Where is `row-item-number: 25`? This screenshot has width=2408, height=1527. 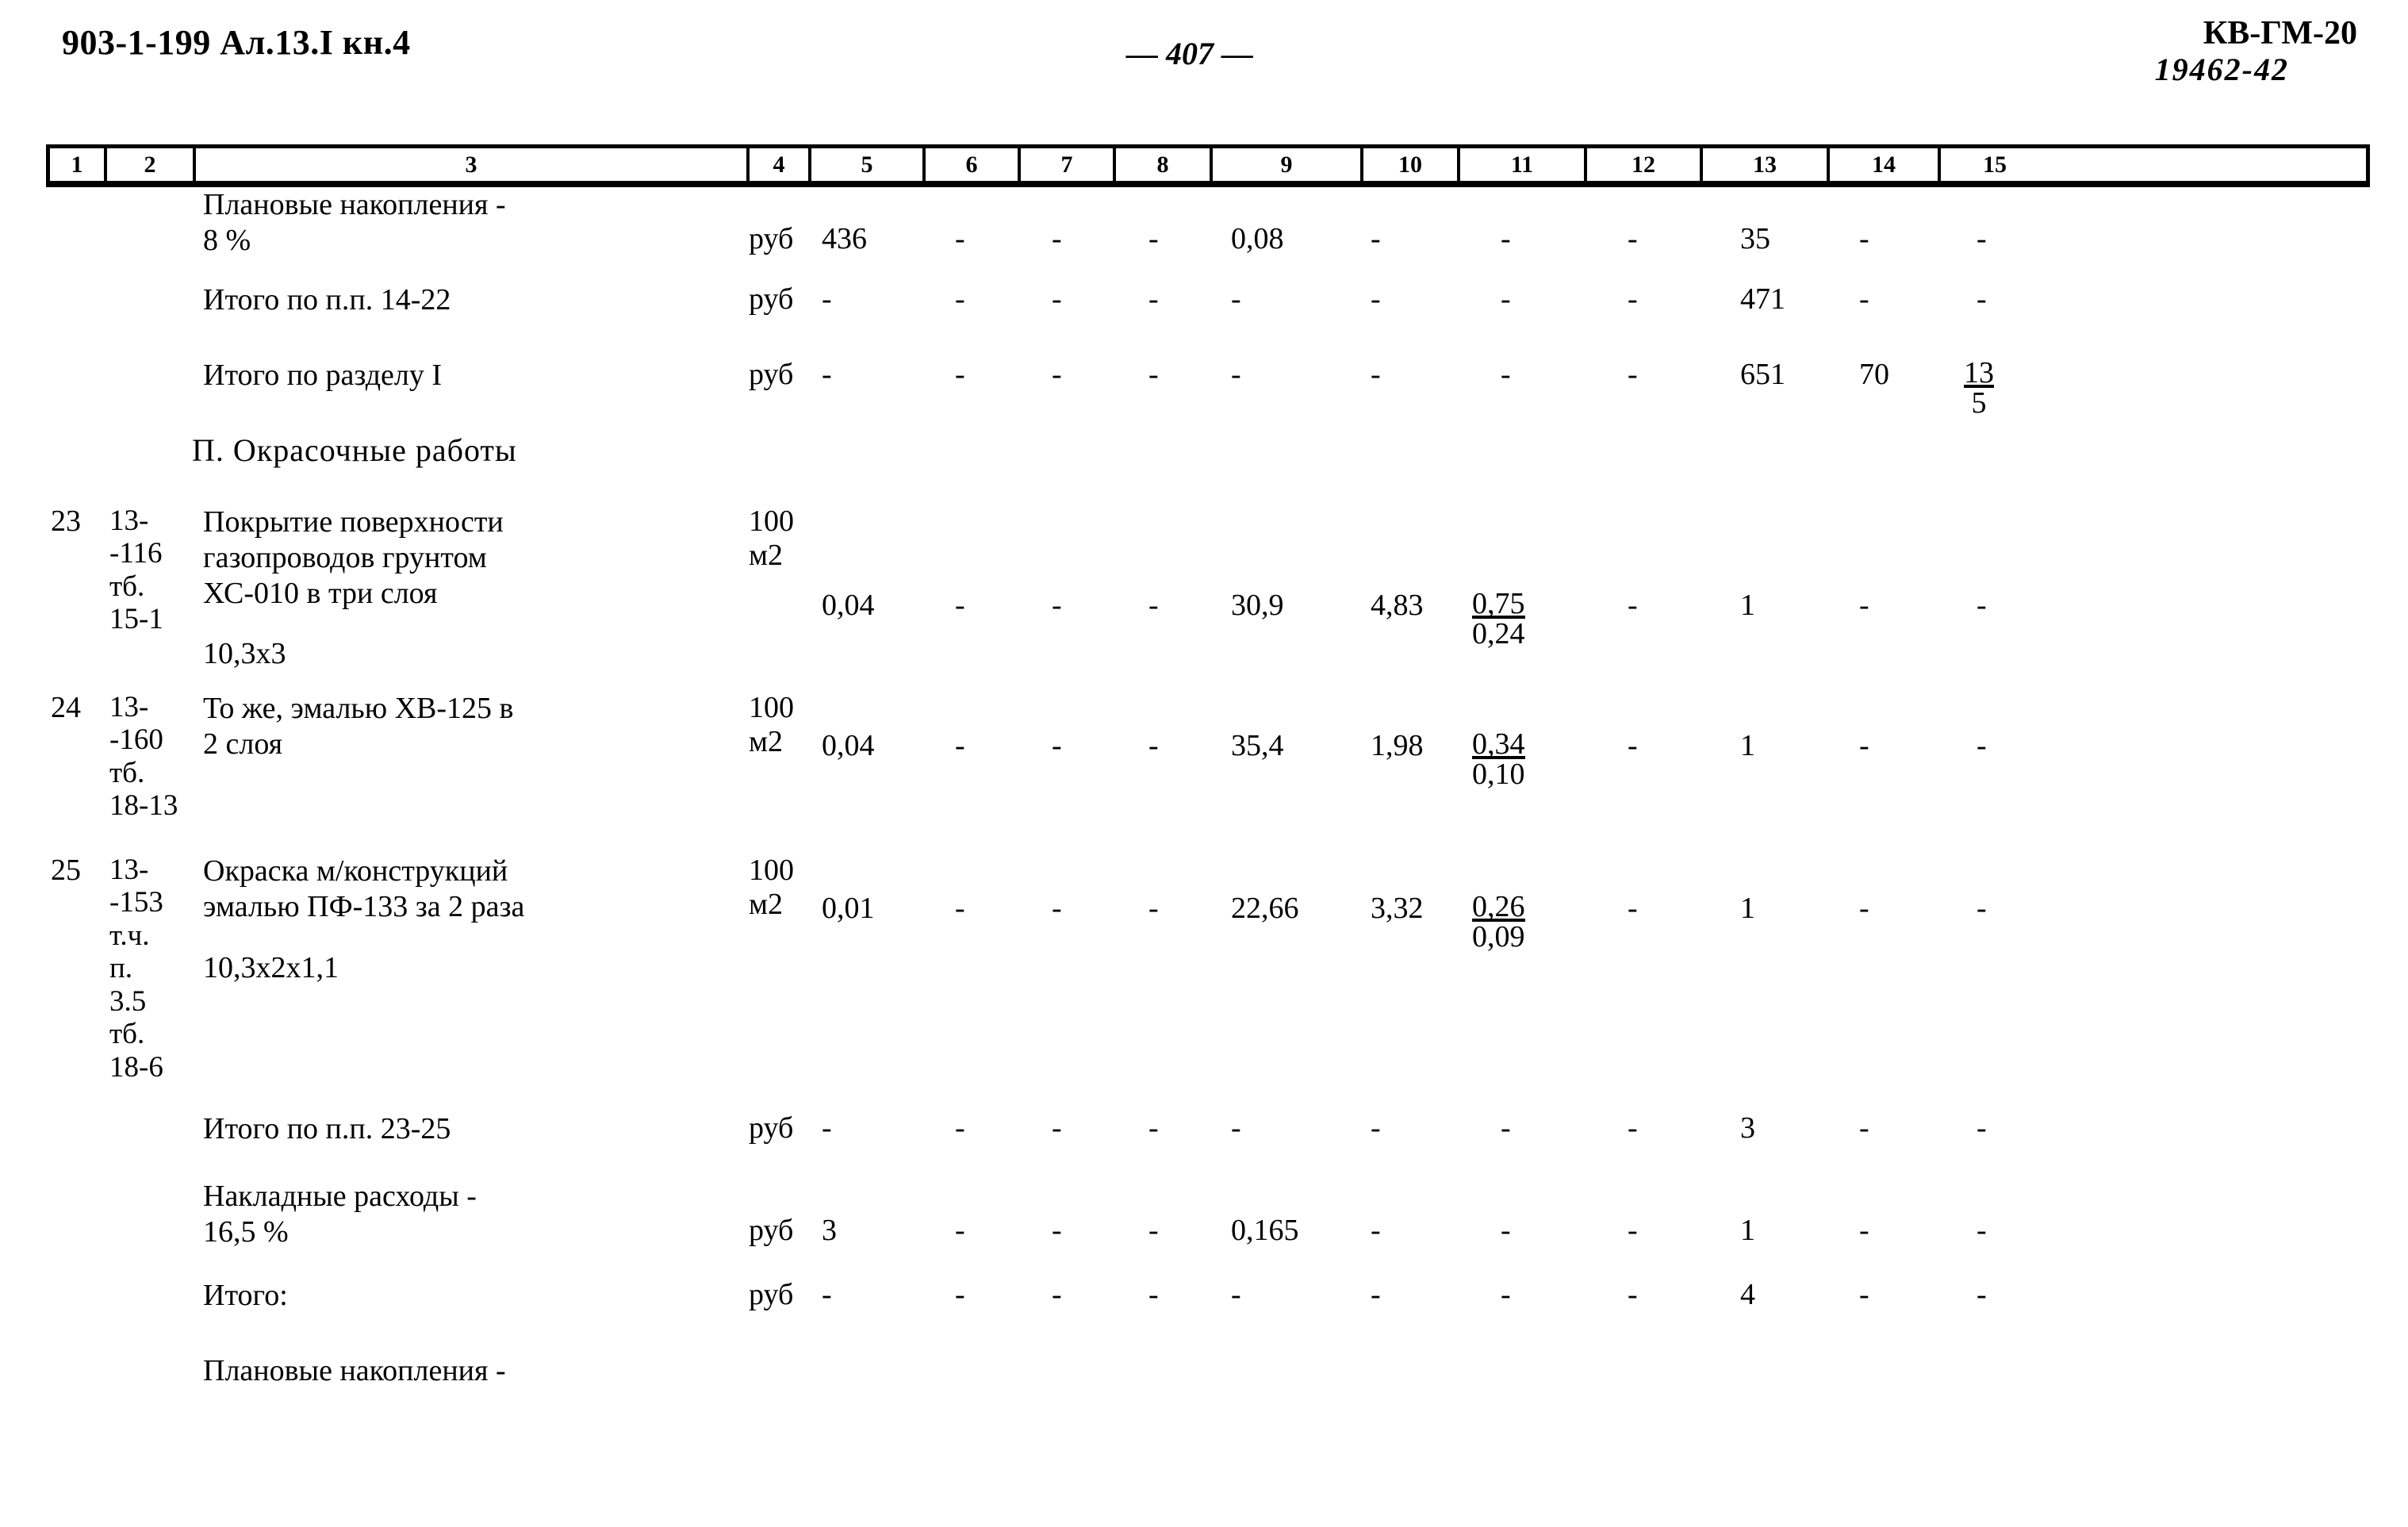
row-item-number: 25 is located at coordinates (66, 870).